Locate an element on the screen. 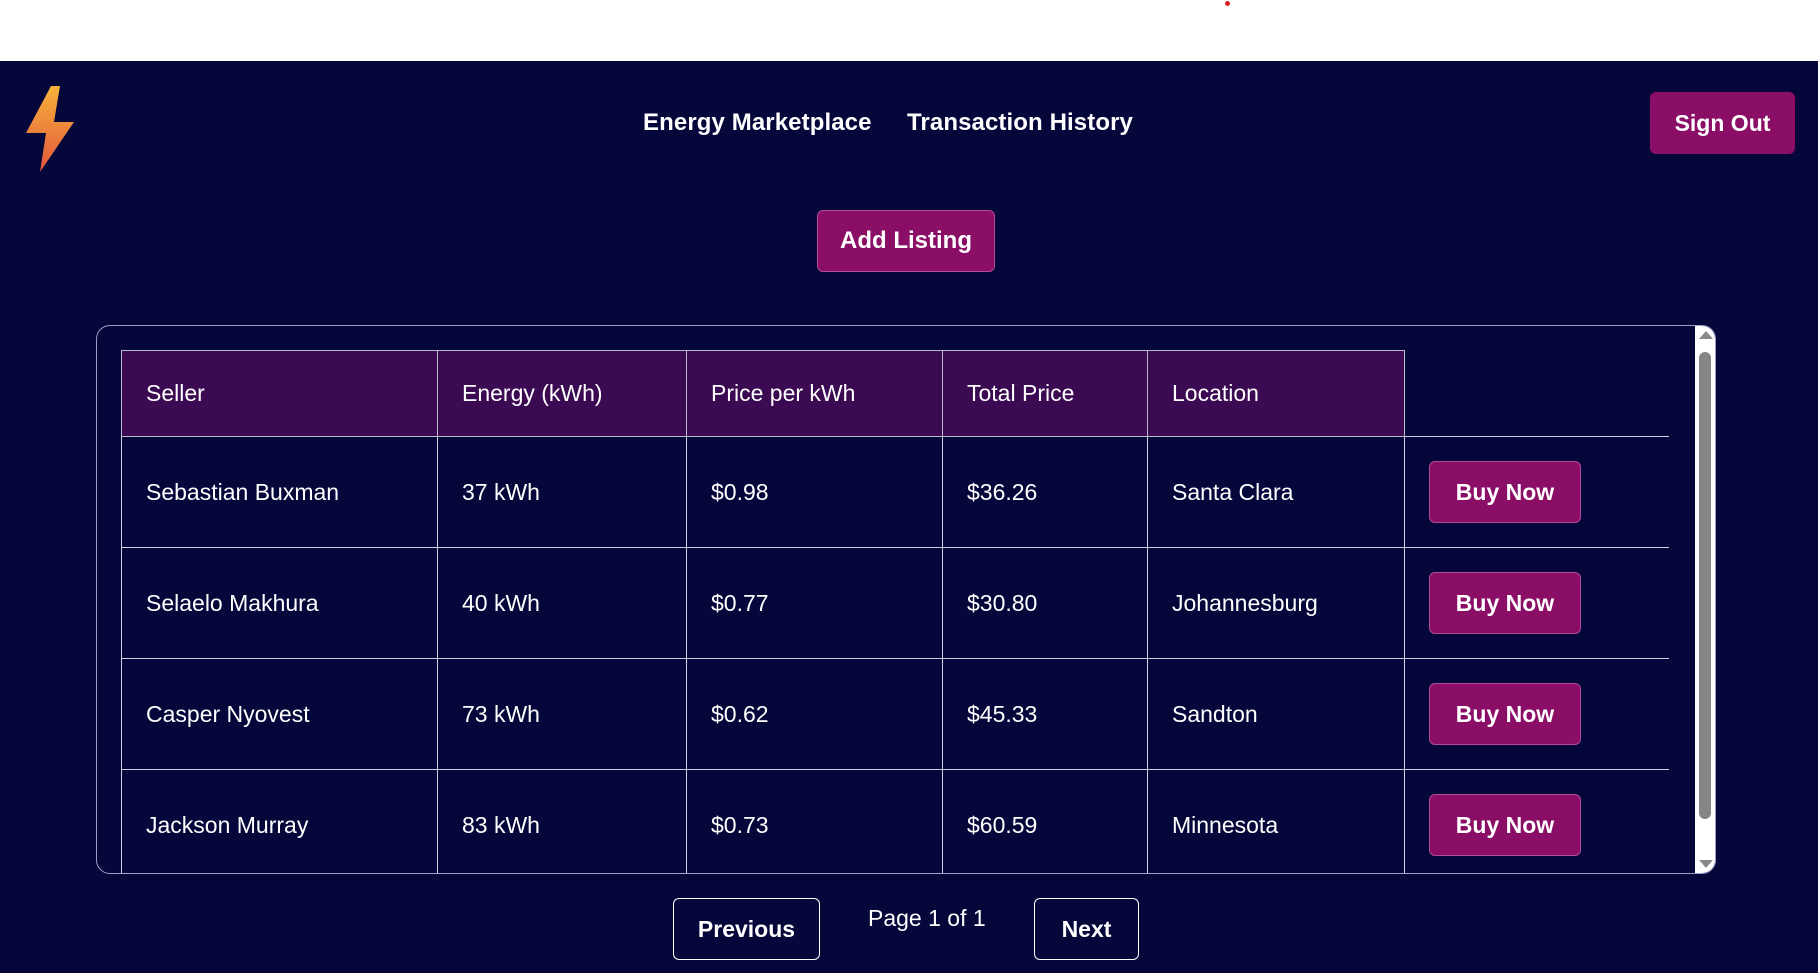 The image size is (1818, 973). scroll-up-arrow-icon is located at coordinates (1706, 335).